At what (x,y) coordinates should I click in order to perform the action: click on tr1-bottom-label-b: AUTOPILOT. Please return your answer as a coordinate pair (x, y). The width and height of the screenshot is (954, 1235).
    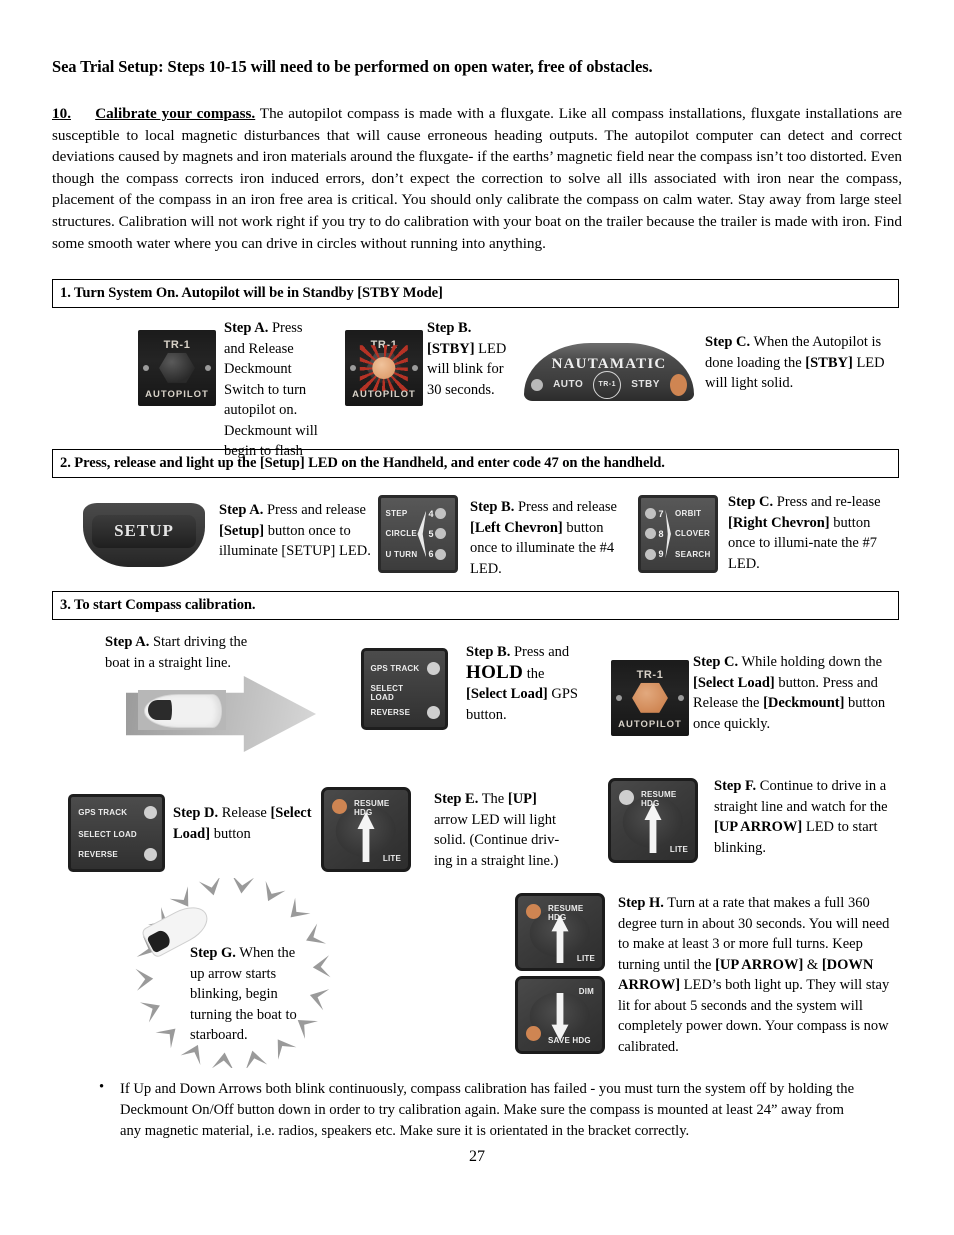
    Looking at the image, I should click on (384, 394).